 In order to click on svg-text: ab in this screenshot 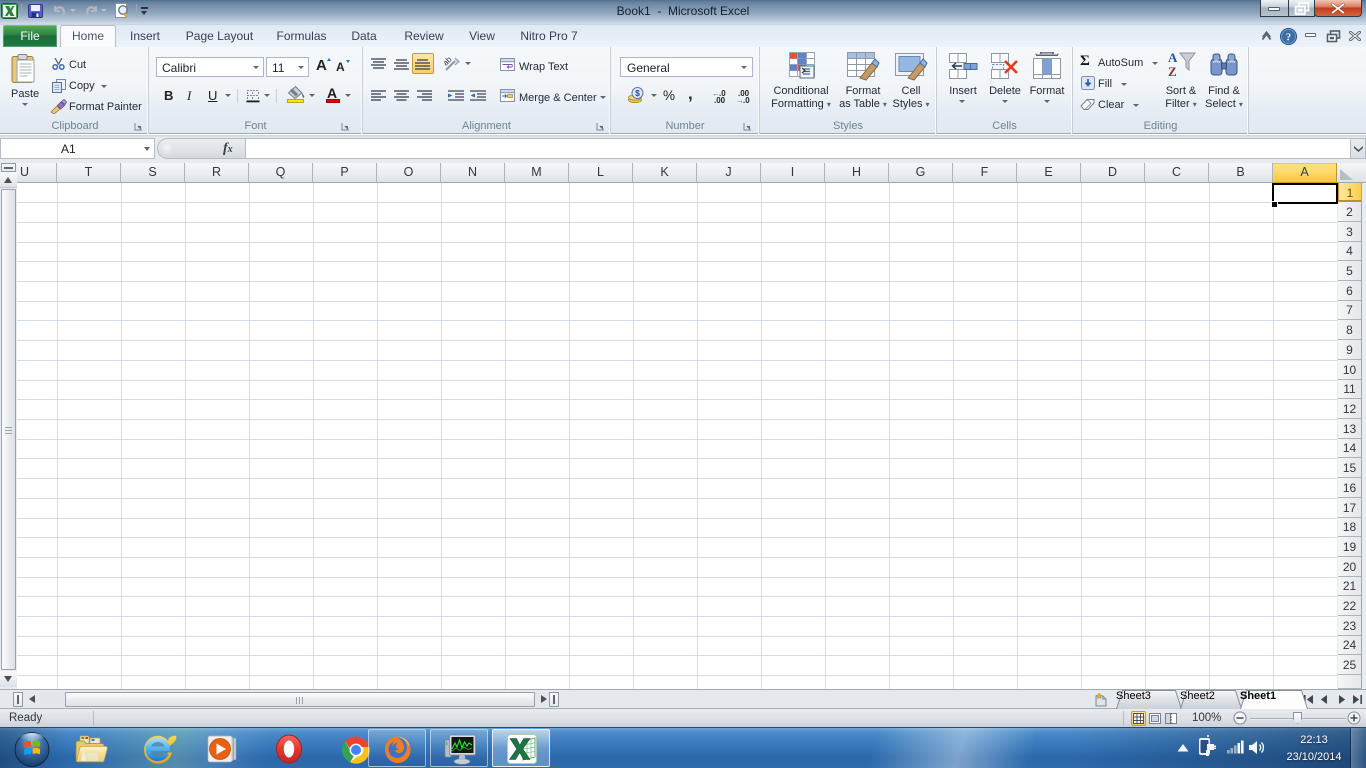, I will do `click(449, 62)`.